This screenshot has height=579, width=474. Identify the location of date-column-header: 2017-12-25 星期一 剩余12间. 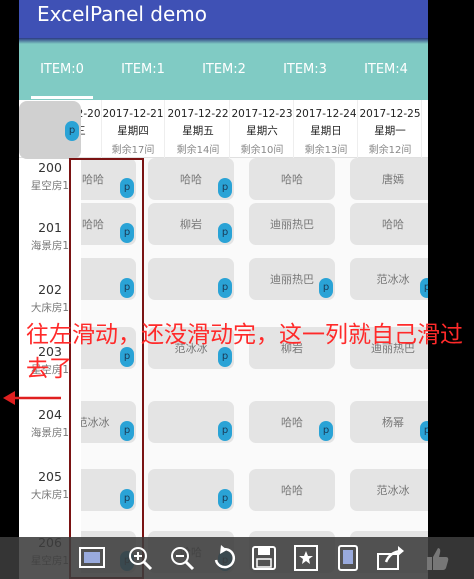
(390, 129).